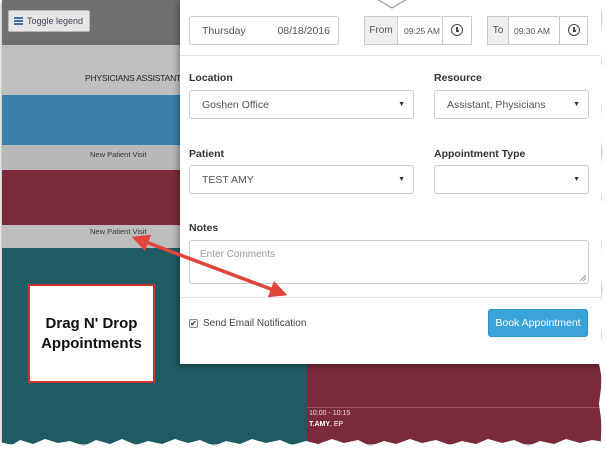 Image resolution: width=605 pixels, height=450 pixels. Describe the element at coordinates (94, 197) in the screenshot. I see `calendar-appointment-block` at that location.